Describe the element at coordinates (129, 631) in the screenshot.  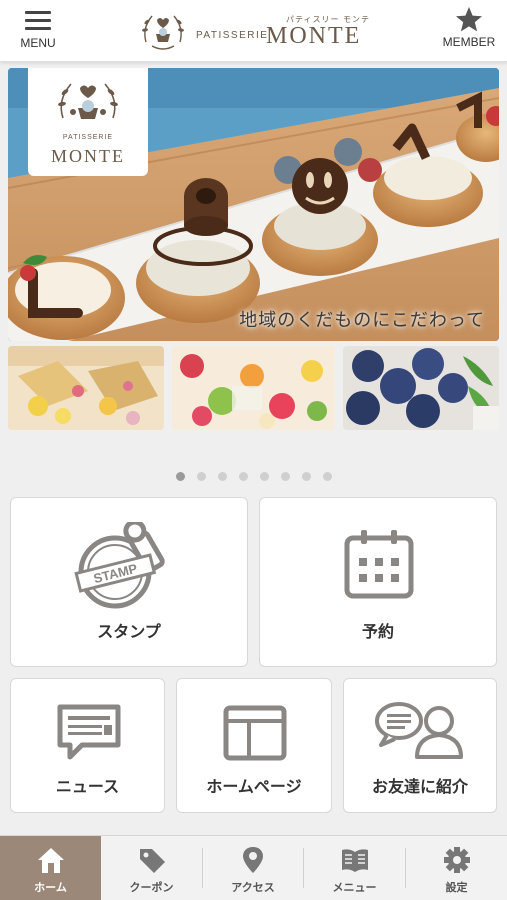
I see `stamp-label: スタンプ` at that location.